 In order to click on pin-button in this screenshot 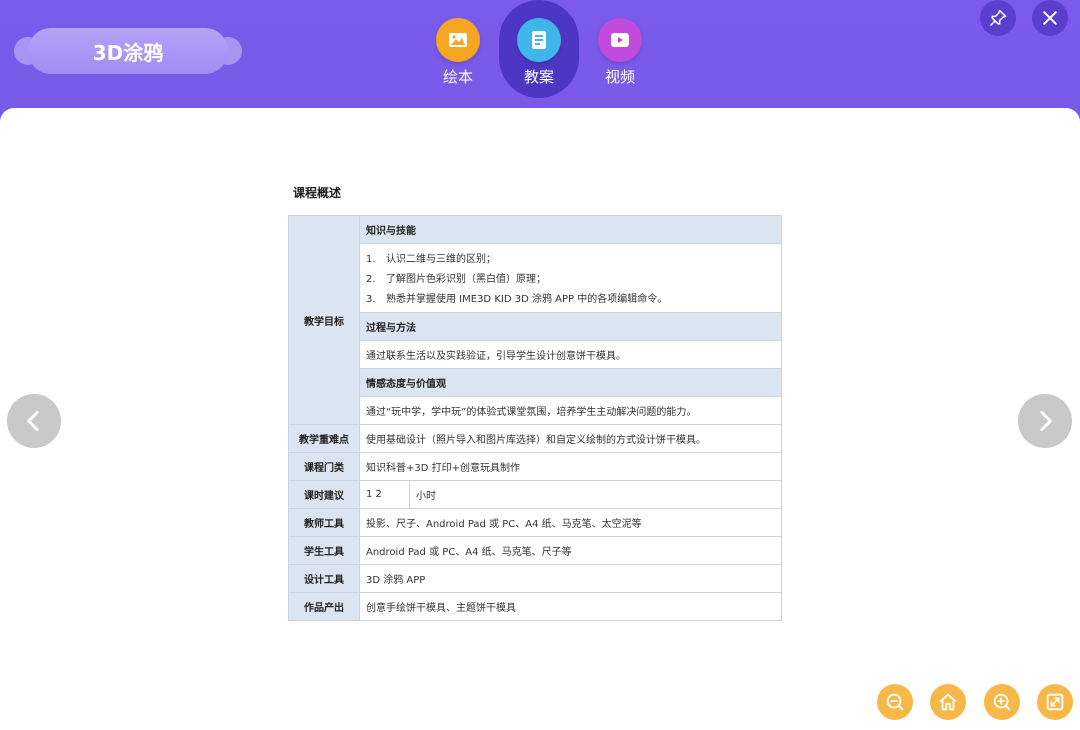, I will do `click(998, 18)`.